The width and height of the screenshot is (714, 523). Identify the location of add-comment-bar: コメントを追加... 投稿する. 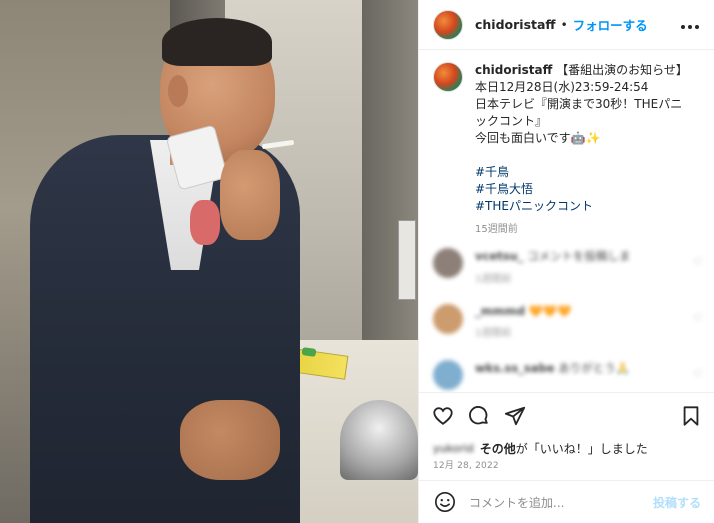
(566, 501).